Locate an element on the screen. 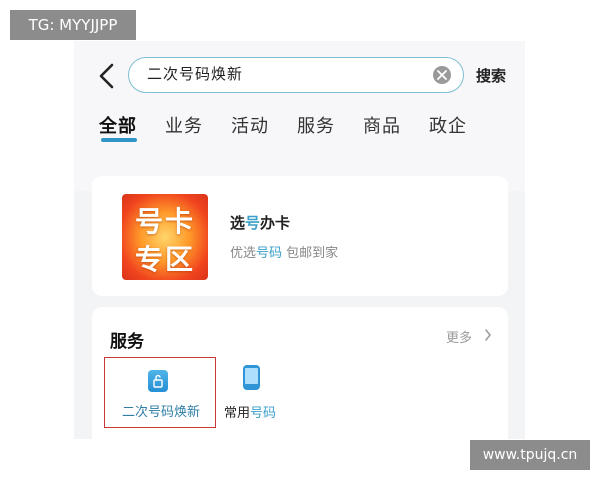  chevron-right-icon is located at coordinates (488, 335).